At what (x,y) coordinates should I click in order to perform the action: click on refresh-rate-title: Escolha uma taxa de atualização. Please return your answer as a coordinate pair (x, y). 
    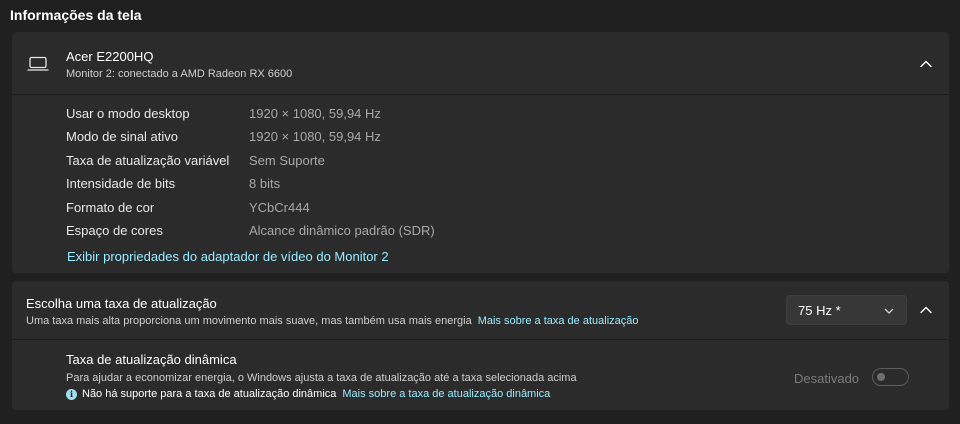
    Looking at the image, I should click on (121, 303).